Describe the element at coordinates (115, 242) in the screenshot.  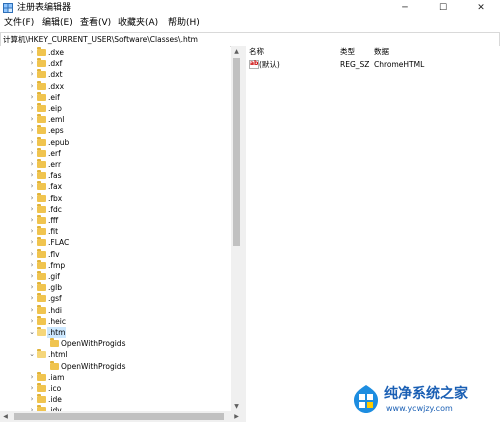
I see `tree-item: › .FLAC` at that location.